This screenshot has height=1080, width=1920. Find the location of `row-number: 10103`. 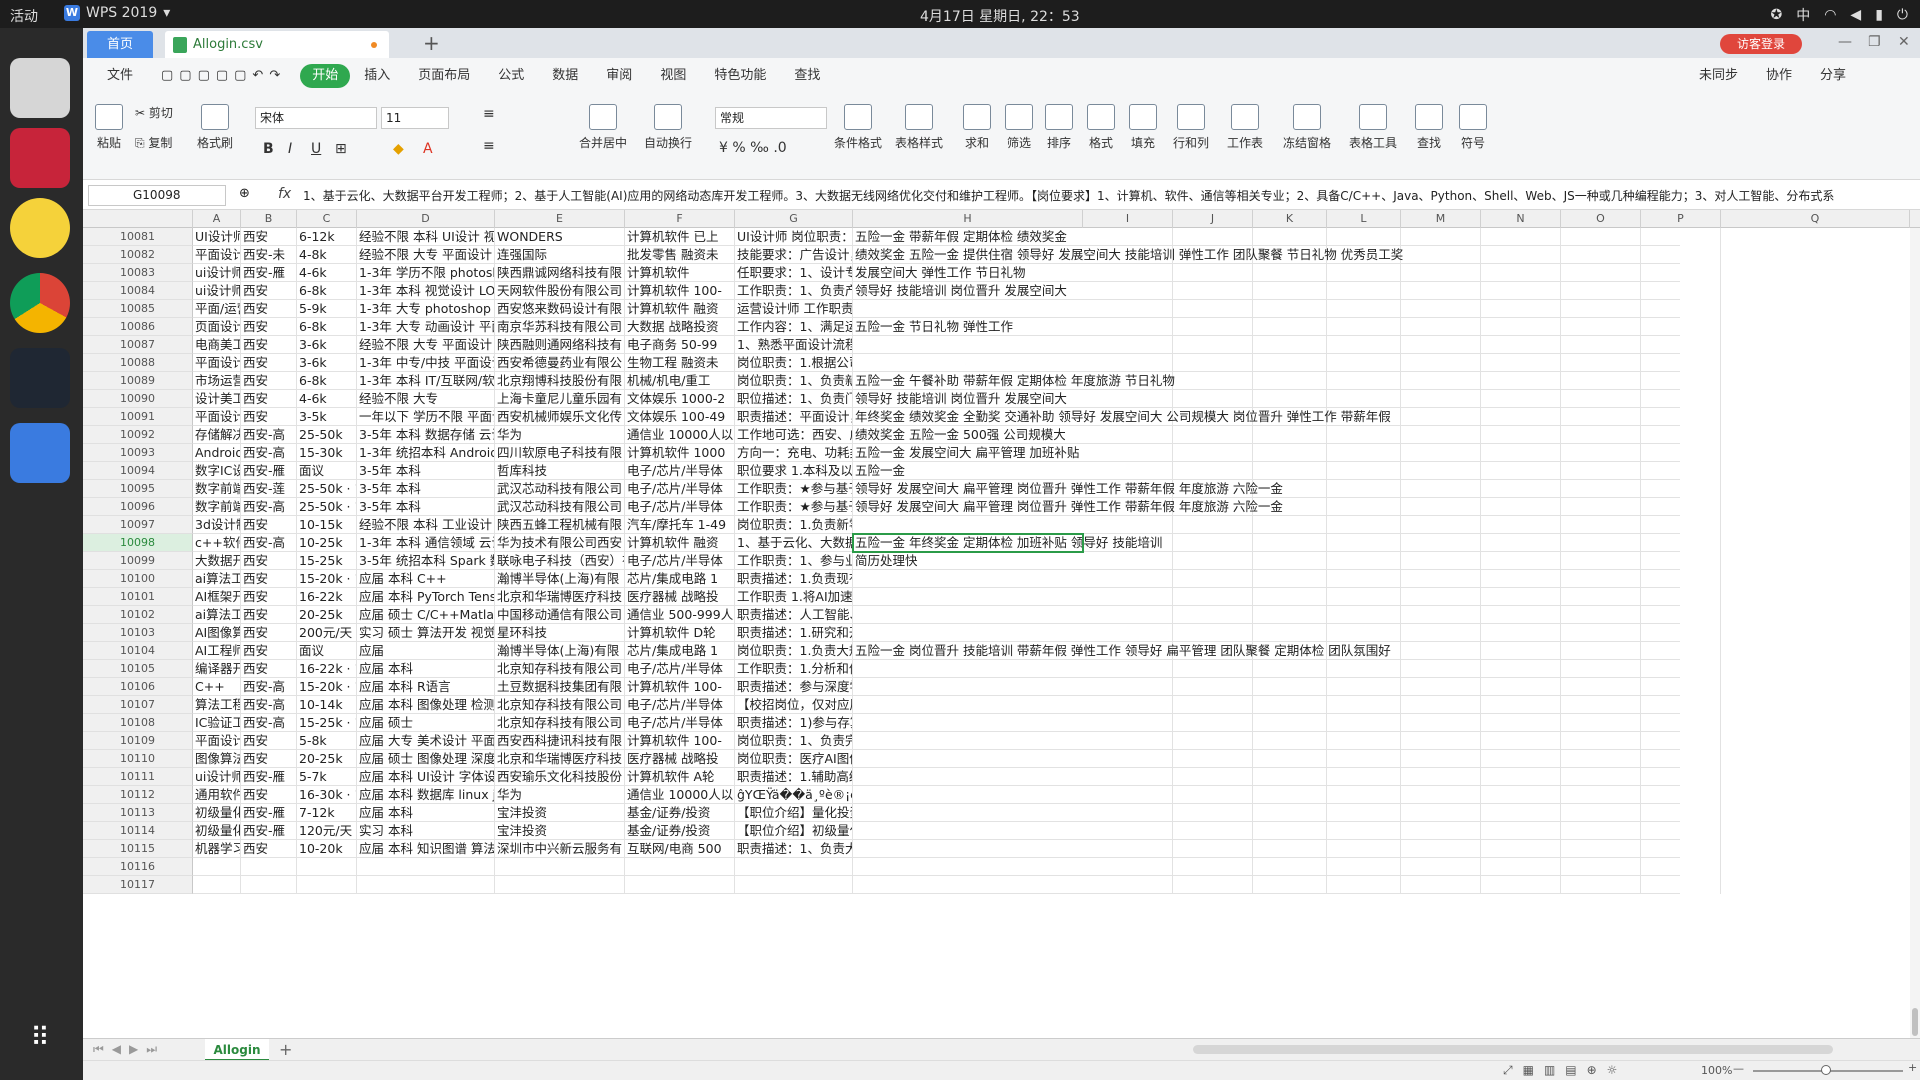

row-number: 10103 is located at coordinates (138, 633).